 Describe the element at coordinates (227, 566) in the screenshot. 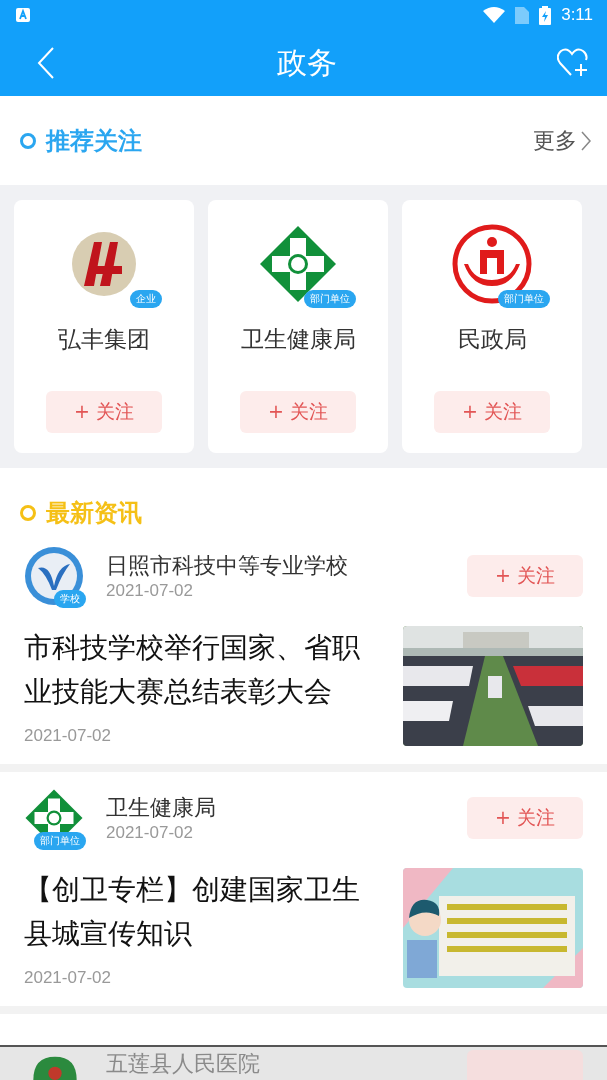

I see `source-name: 日照市科技中等专业学校` at that location.